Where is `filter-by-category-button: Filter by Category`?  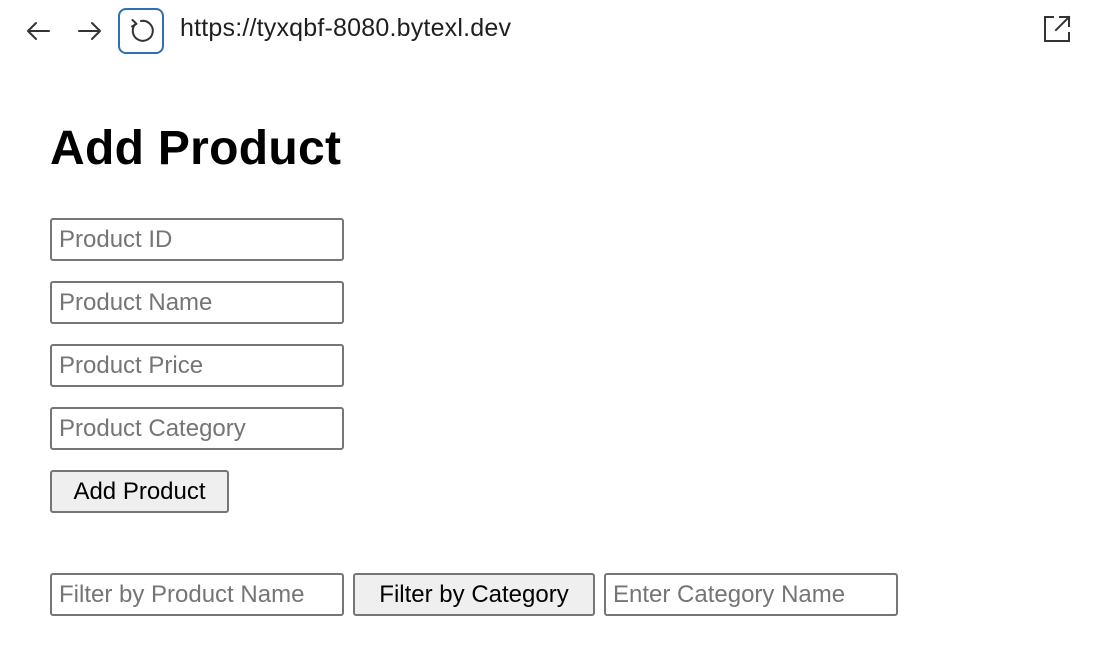 filter-by-category-button: Filter by Category is located at coordinates (474, 594).